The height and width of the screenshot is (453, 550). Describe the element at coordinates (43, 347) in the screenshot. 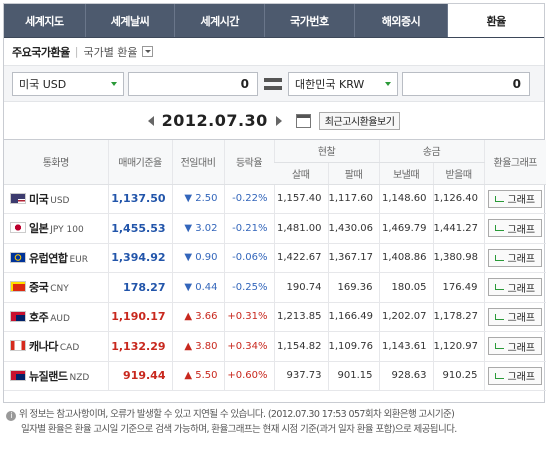

I see `currency-name: 캐나다` at that location.